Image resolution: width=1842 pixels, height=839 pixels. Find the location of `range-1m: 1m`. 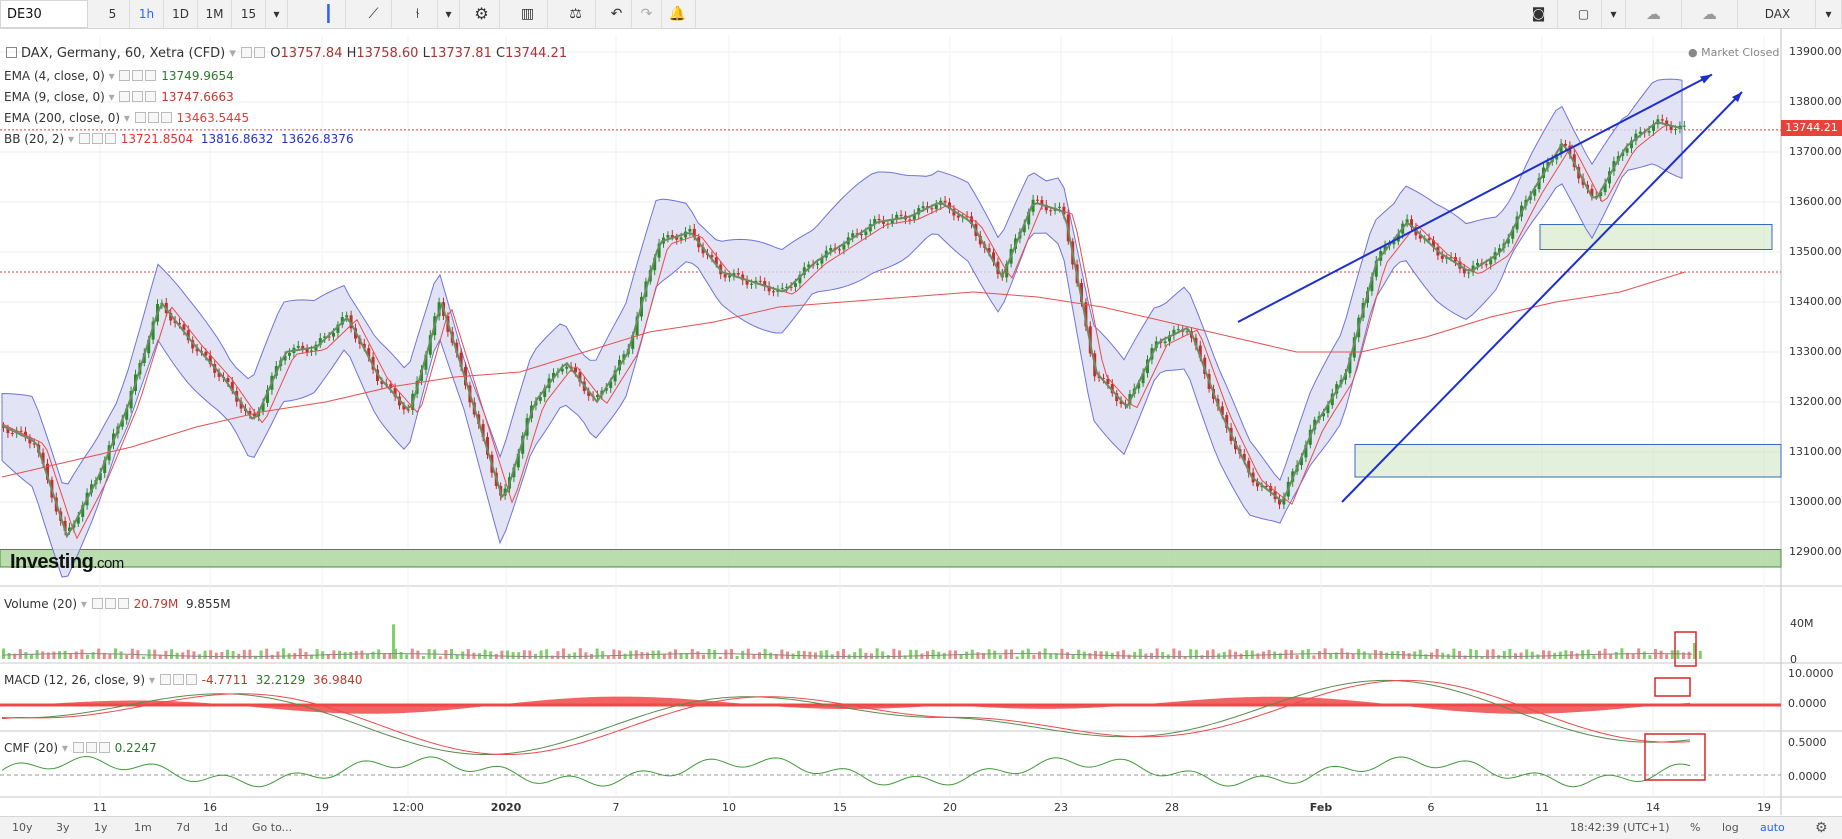

range-1m: 1m is located at coordinates (143, 828).